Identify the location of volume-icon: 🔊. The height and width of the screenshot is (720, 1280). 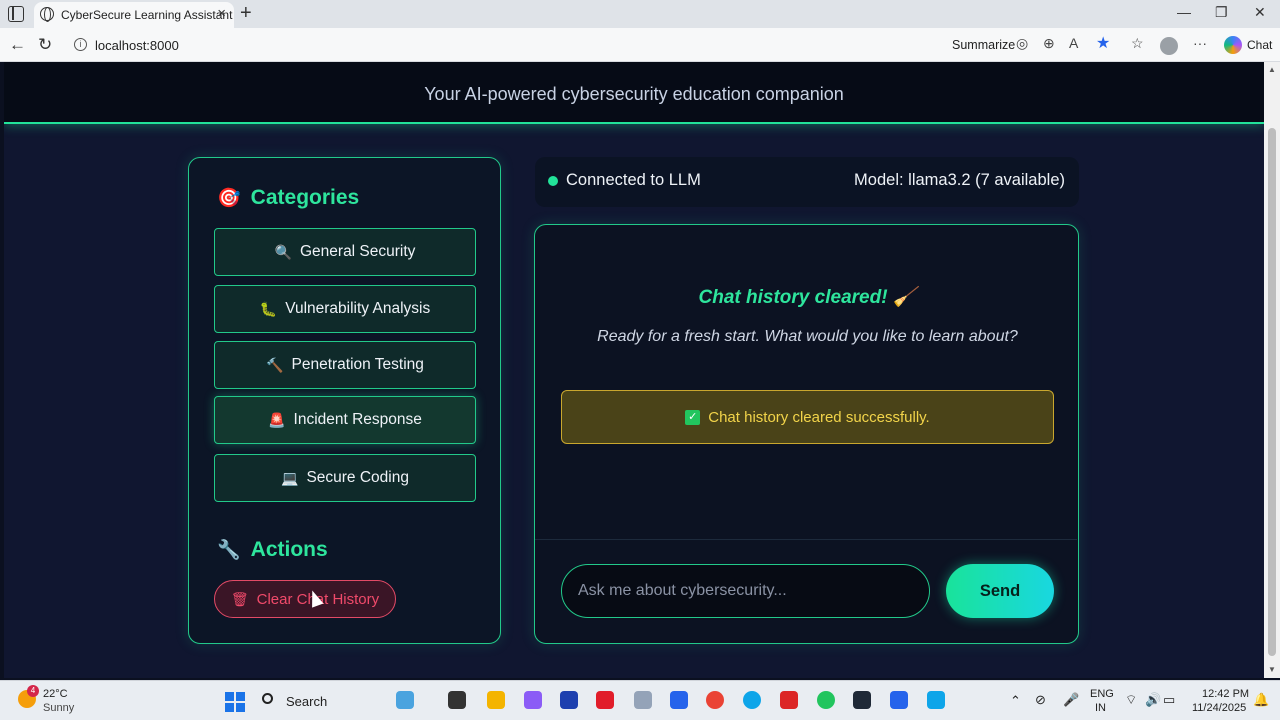
(1153, 700).